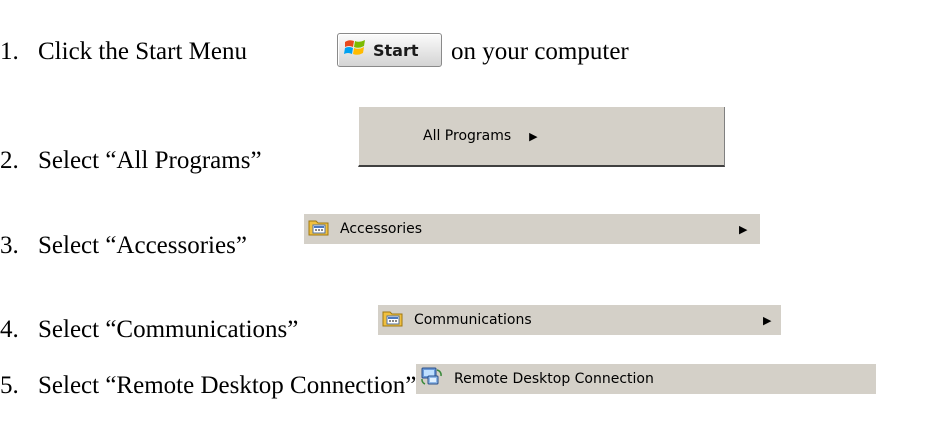 This screenshot has width=948, height=435. I want to click on all-programs-label: All Programs, so click(467, 136).